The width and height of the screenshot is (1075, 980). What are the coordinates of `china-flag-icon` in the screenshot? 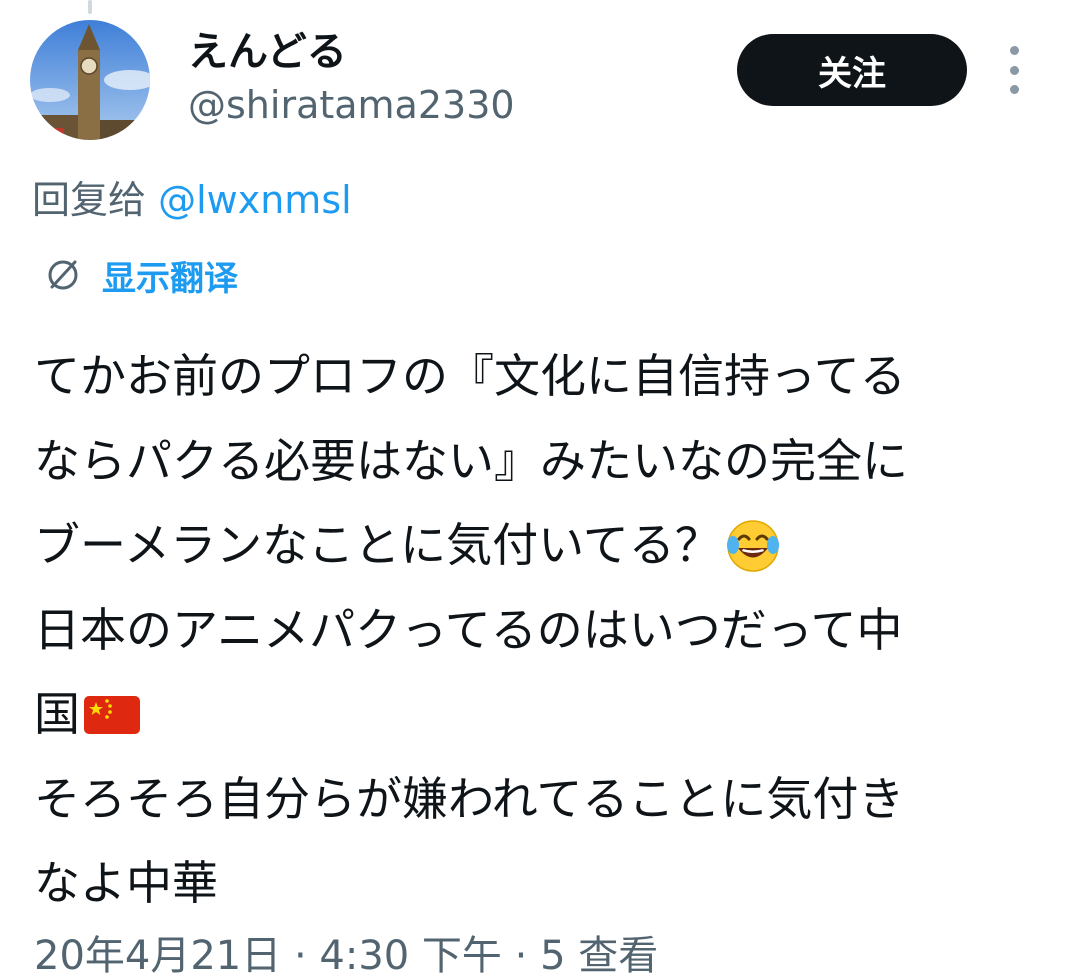 It's located at (112, 714).